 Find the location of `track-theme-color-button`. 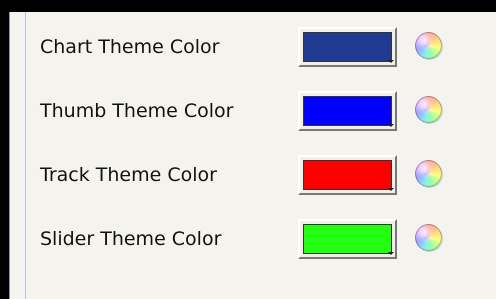

track-theme-color-button is located at coordinates (347, 175).